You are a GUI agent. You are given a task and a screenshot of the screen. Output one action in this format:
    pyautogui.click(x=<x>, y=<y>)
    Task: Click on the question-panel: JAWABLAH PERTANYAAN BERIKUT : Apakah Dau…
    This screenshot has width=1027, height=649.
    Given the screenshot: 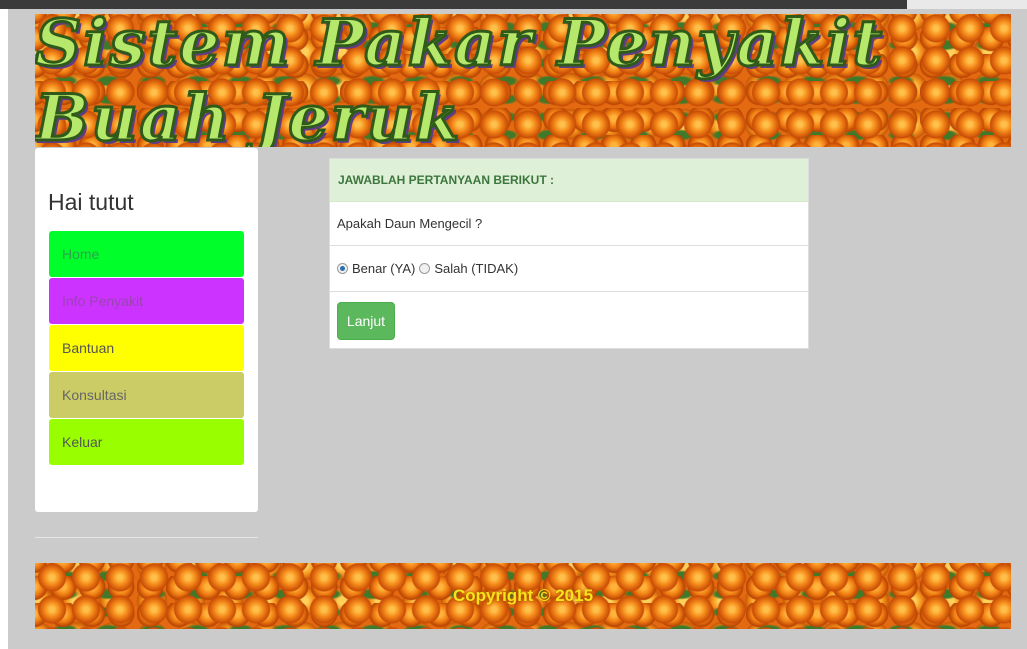 What is the action you would take?
    pyautogui.click(x=569, y=253)
    